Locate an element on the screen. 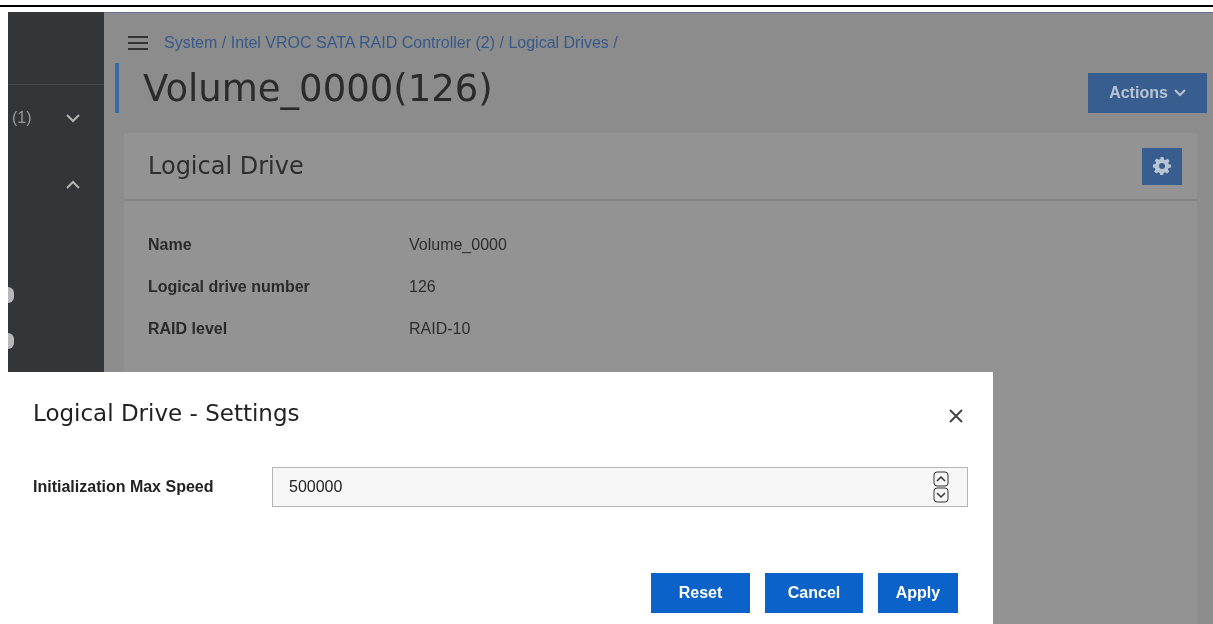  dialog-title: Logical Drive - Settings is located at coordinates (166, 413).